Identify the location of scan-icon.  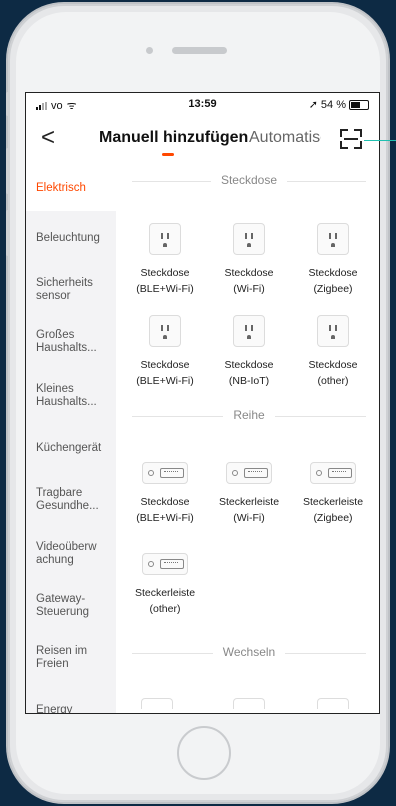
(351, 139).